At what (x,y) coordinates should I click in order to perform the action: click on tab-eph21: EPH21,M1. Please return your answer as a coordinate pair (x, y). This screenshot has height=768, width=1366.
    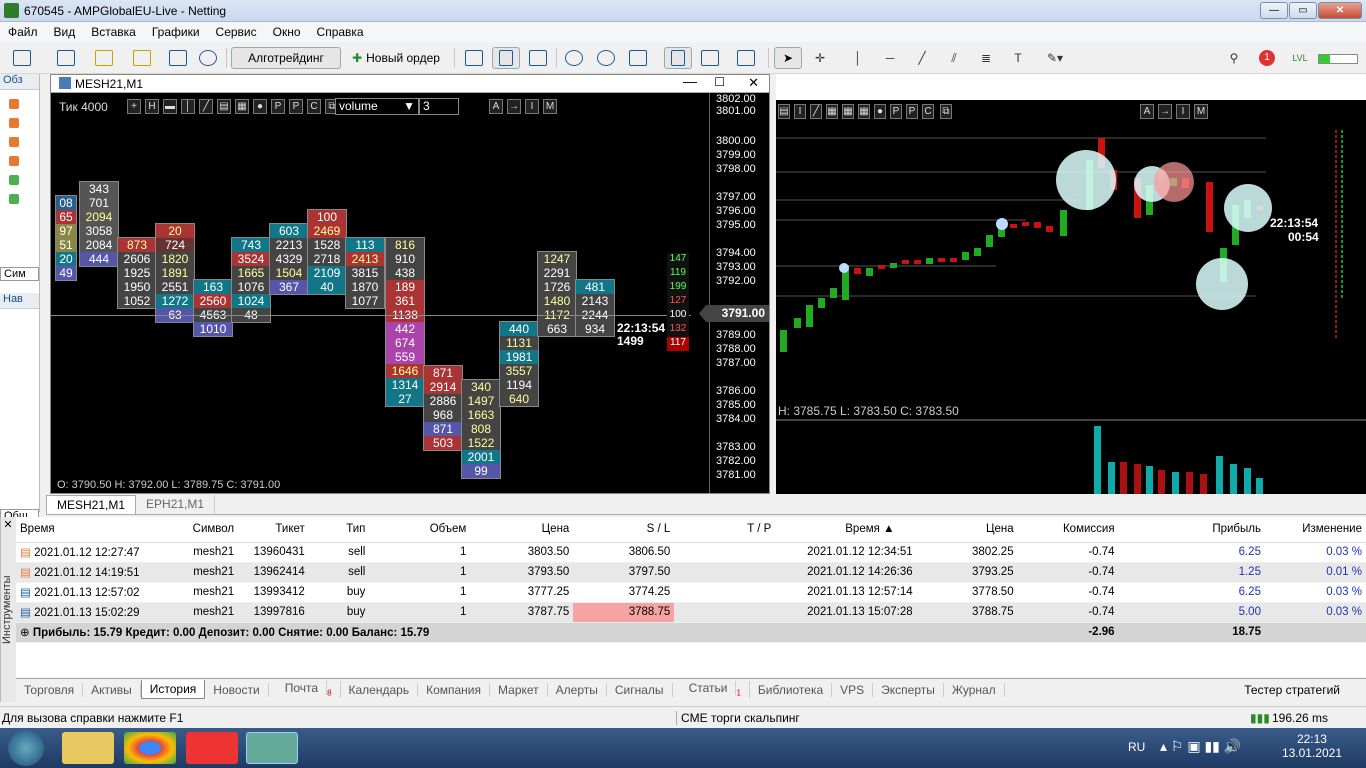
    Looking at the image, I should click on (176, 504).